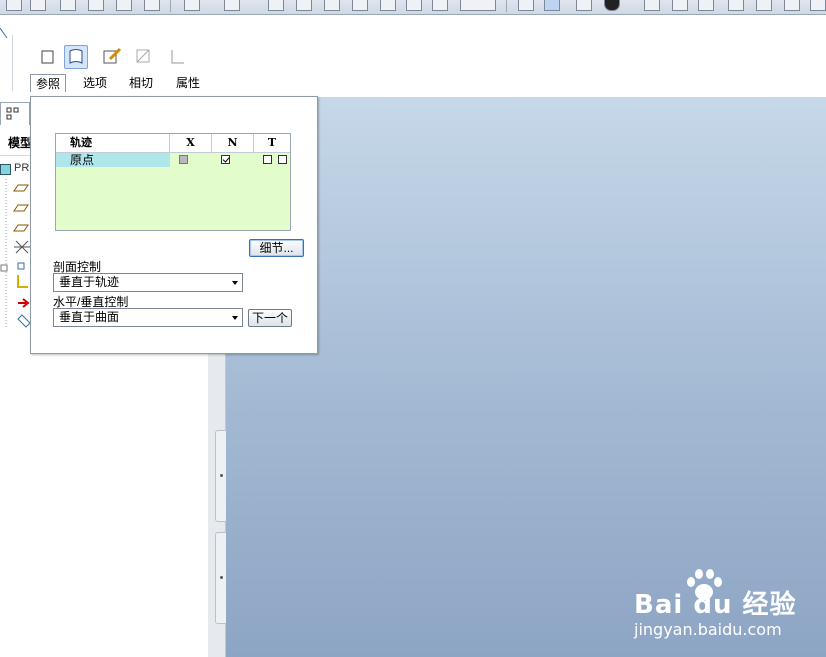 Image resolution: width=826 pixels, height=657 pixels. Describe the element at coordinates (22, 247) in the screenshot. I see `coordinate-system-icon` at that location.